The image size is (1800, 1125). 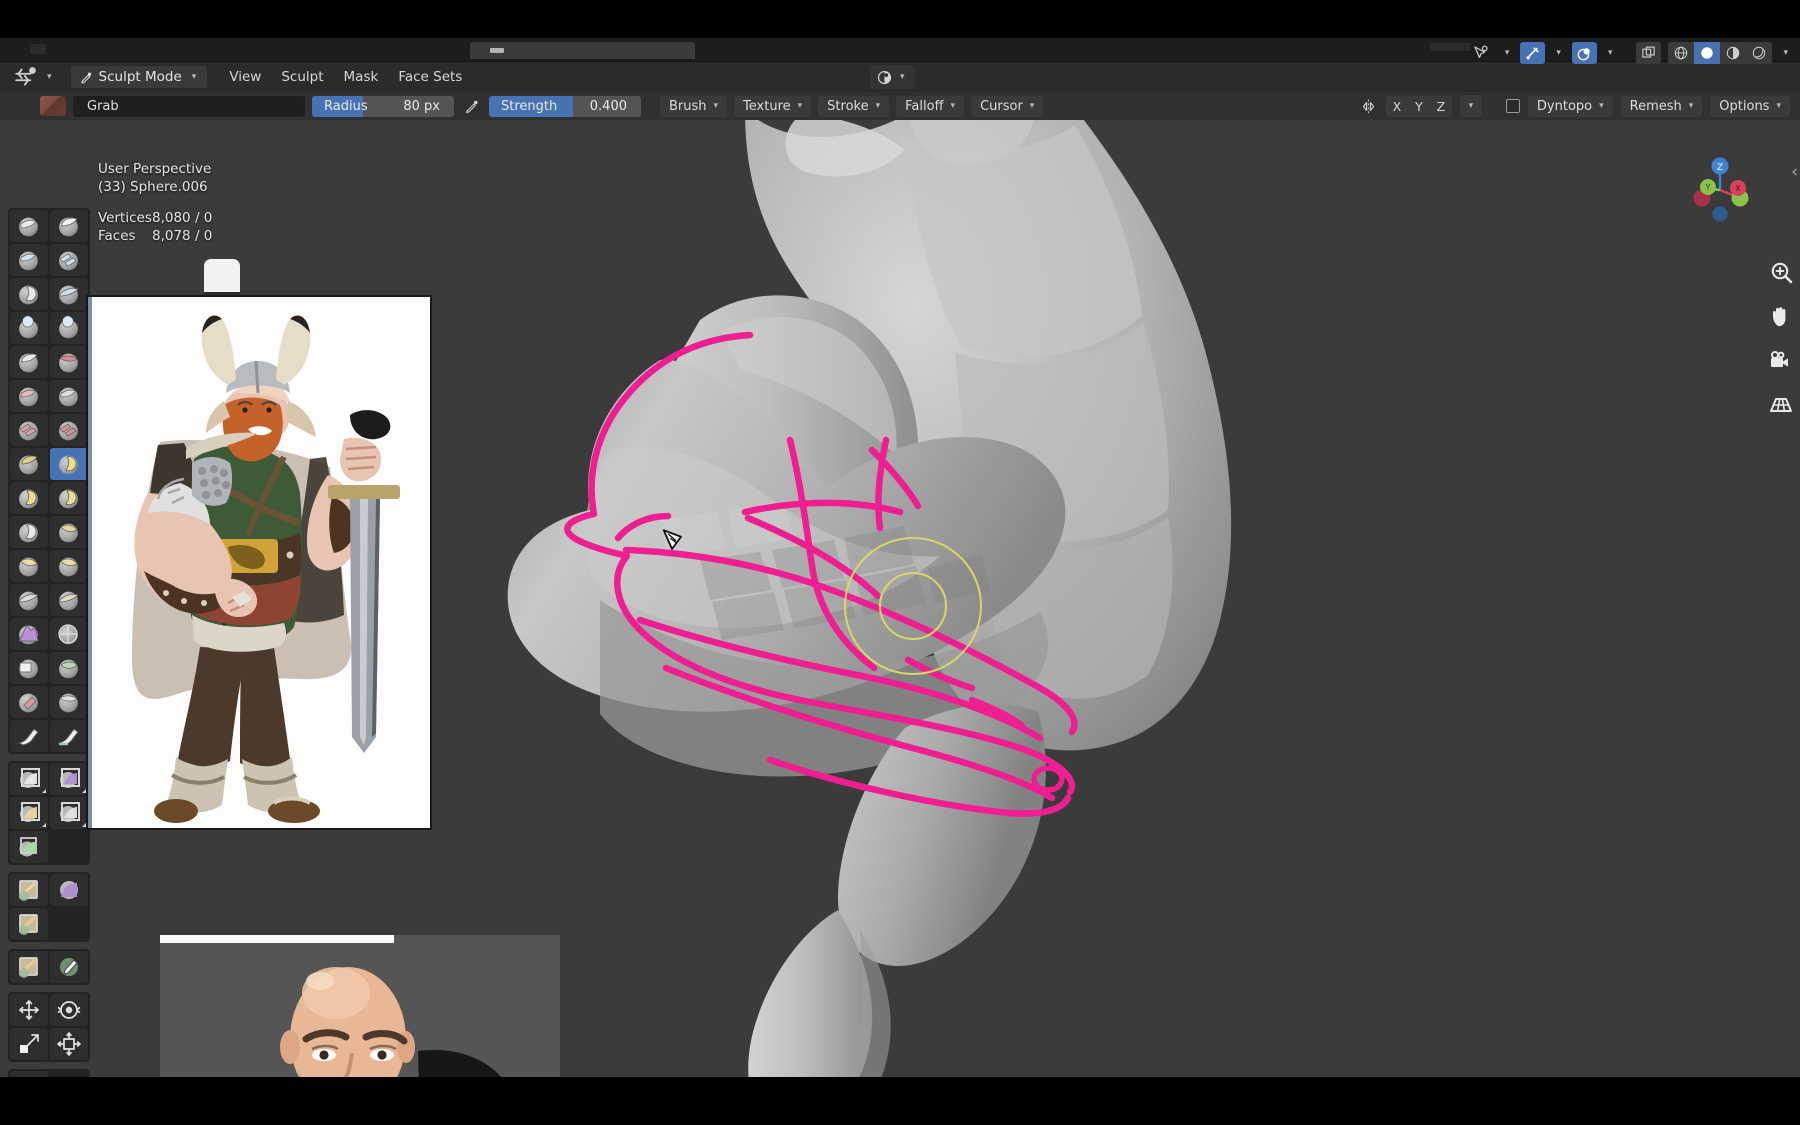 I want to click on brush-color-swatch, so click(x=53, y=106).